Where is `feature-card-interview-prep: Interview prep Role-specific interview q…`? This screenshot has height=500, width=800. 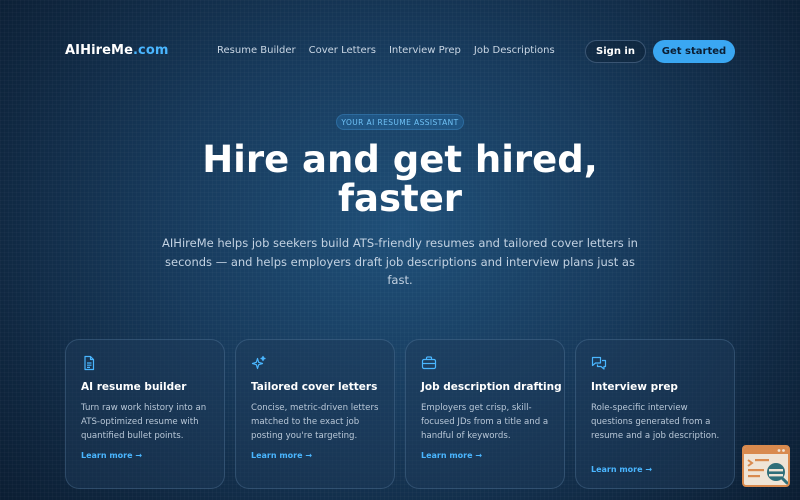 feature-card-interview-prep: Interview prep Role-specific interview q… is located at coordinates (655, 414).